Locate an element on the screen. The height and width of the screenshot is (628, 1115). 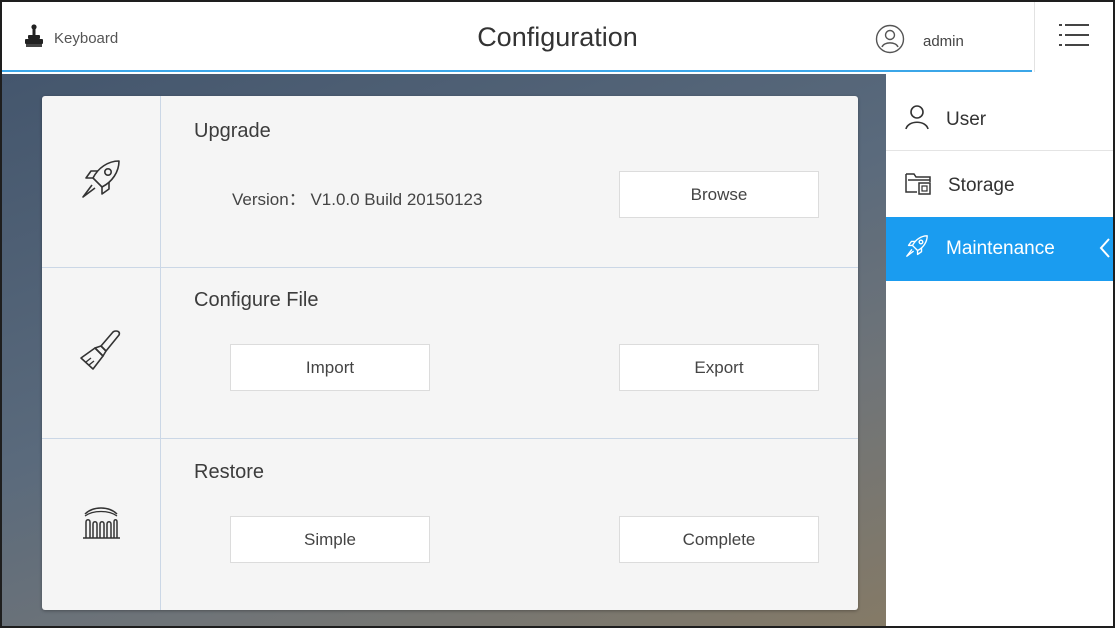
restore-icon is located at coordinates (101, 524).